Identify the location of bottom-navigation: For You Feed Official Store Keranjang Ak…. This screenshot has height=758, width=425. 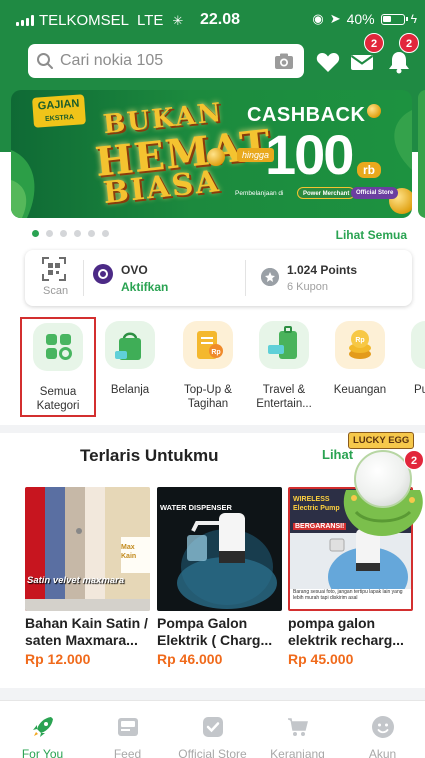
(212, 729).